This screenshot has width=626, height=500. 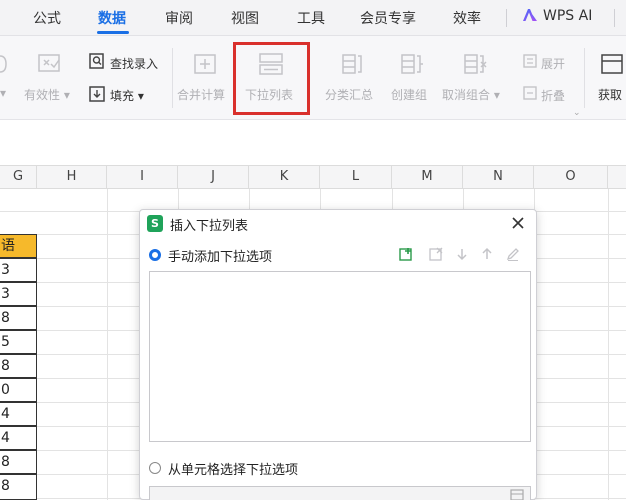 I want to click on menu-view: 视图, so click(x=245, y=18).